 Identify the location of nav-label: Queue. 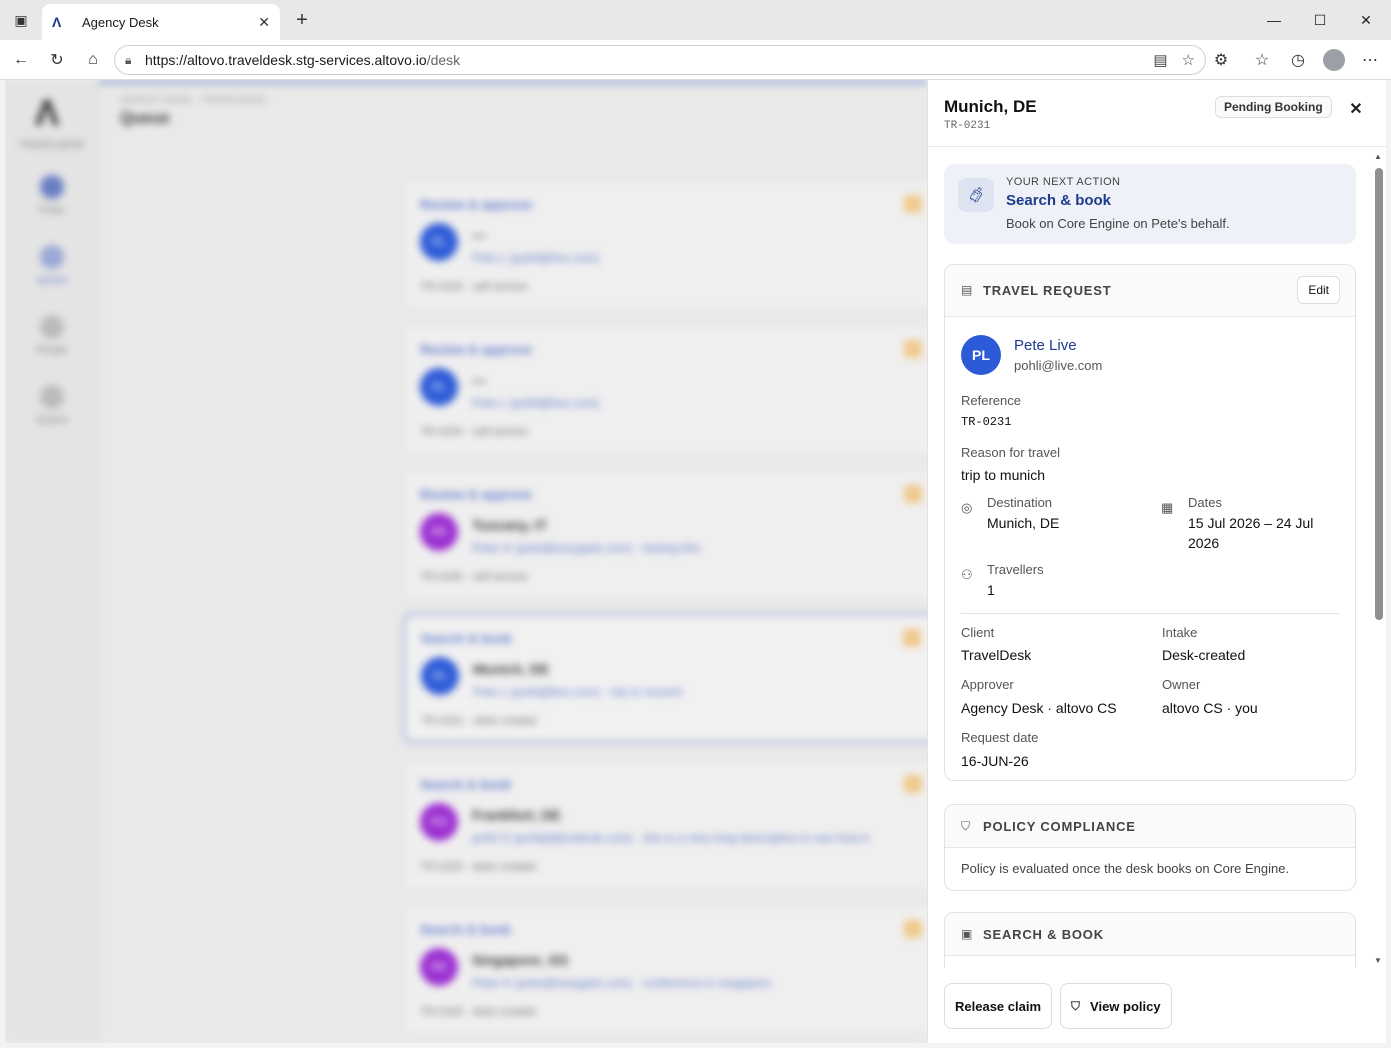
(52, 280).